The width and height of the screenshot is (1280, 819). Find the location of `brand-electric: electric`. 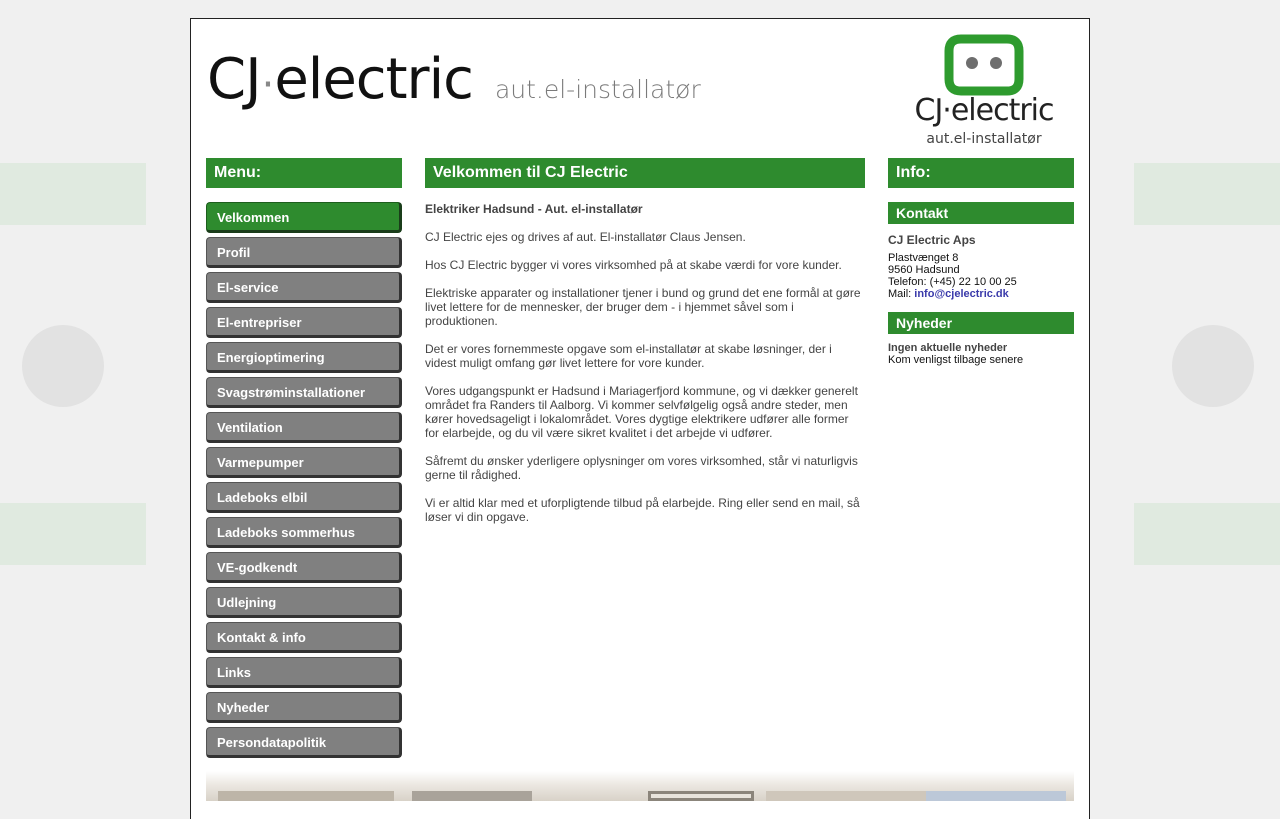

brand-electric: electric is located at coordinates (374, 79).